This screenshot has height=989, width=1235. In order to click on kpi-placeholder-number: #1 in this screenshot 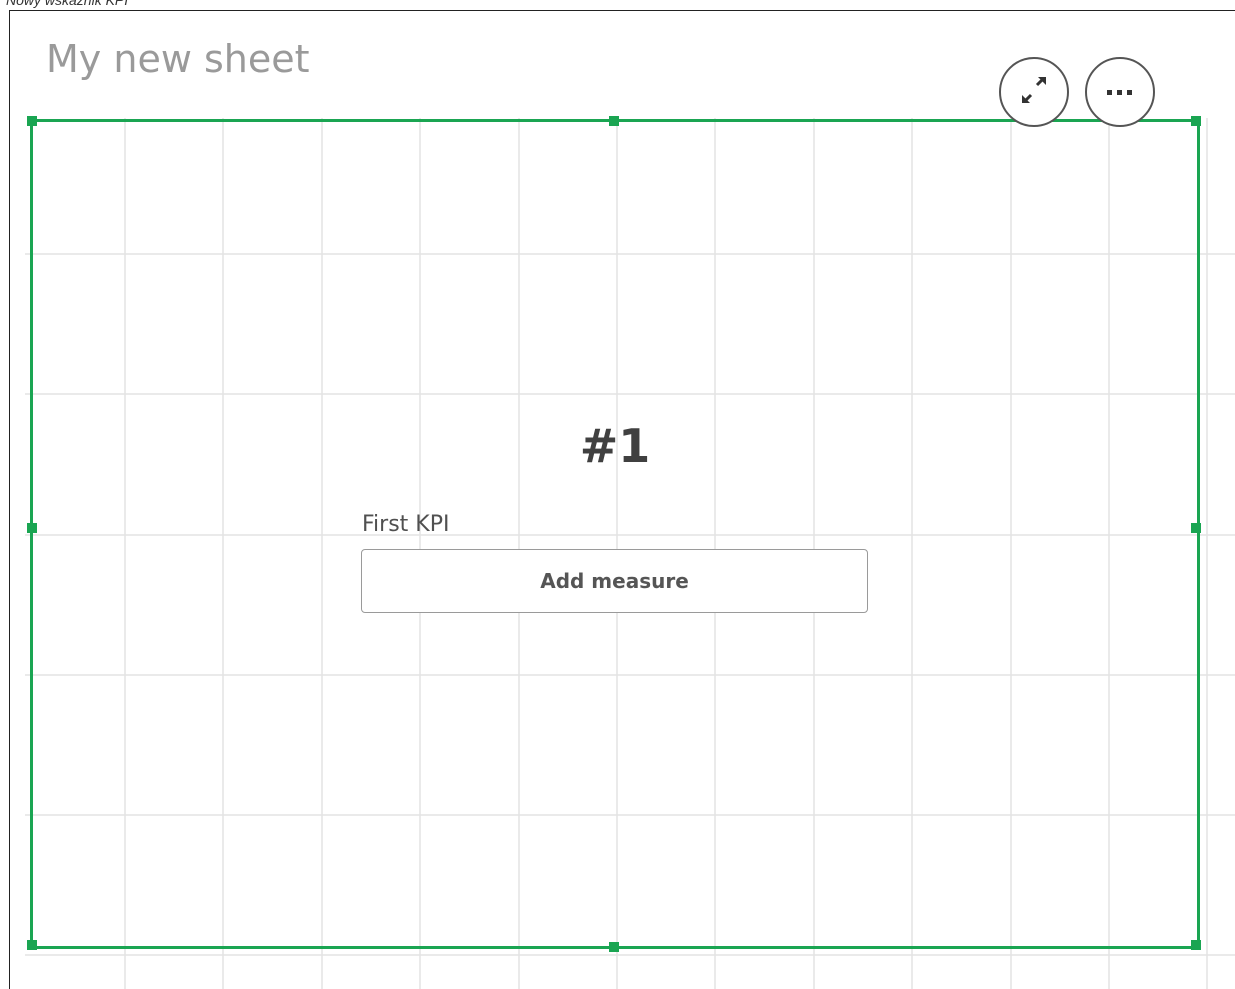, I will do `click(615, 446)`.